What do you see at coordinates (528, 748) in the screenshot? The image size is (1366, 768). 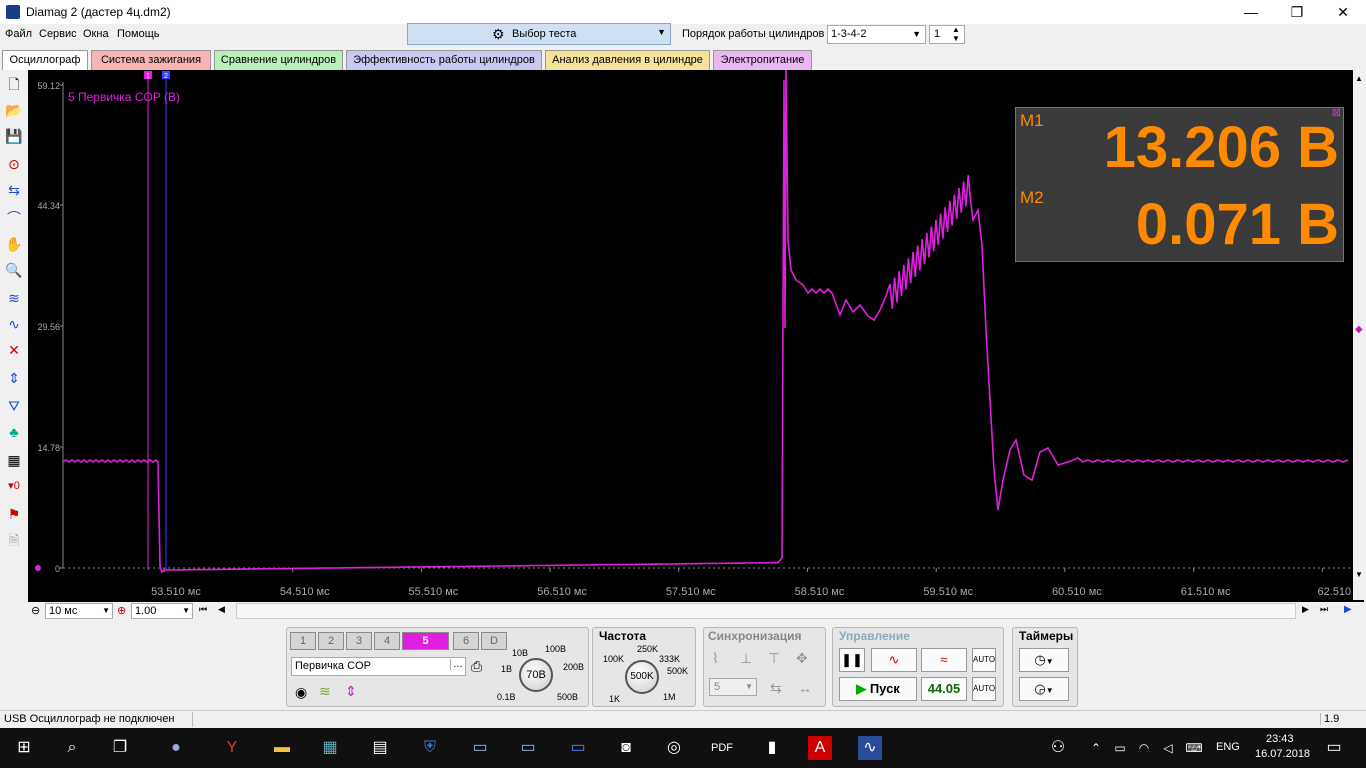 I see `monitor-app-icon: ▭` at bounding box center [528, 748].